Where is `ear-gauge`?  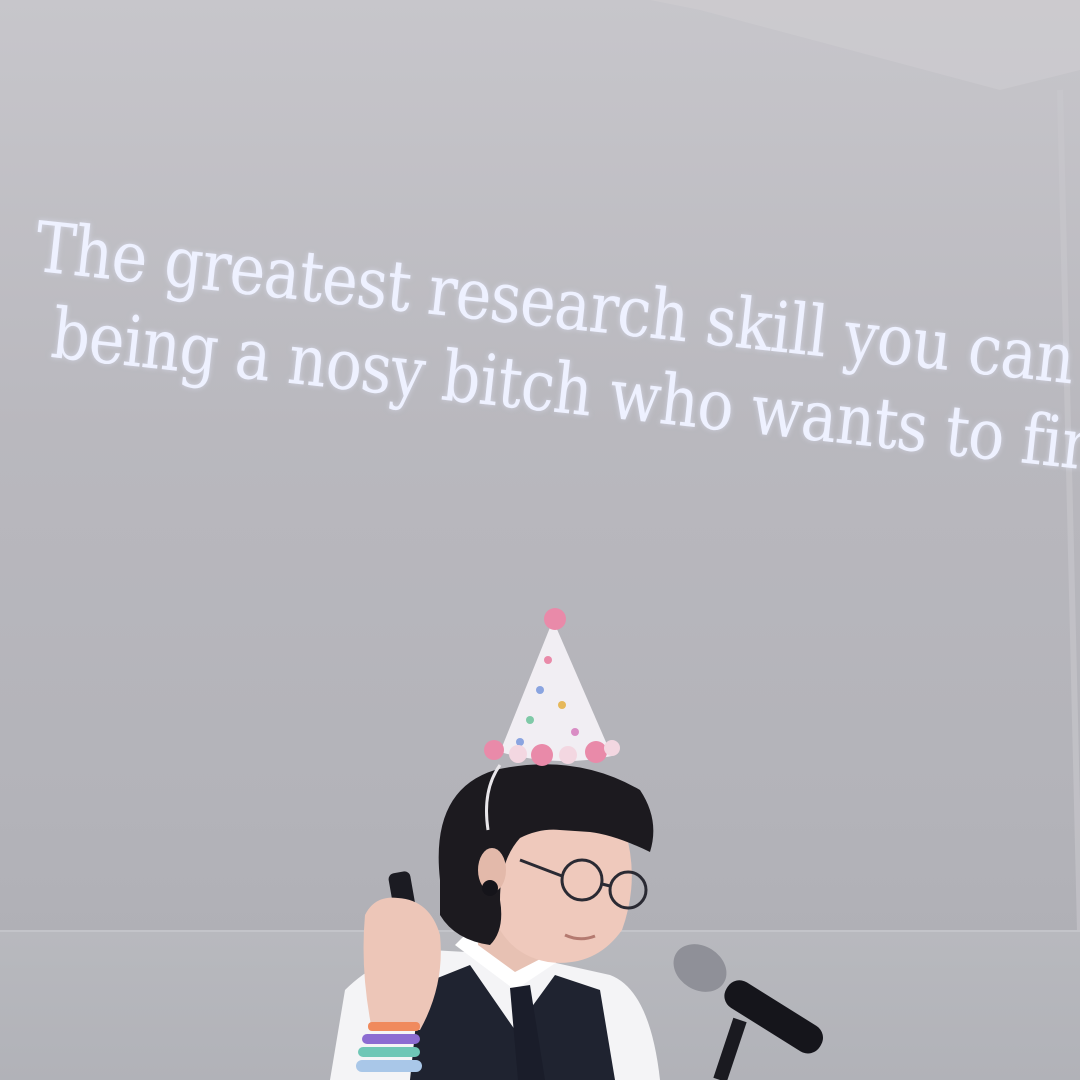
ear-gauge is located at coordinates (490, 888).